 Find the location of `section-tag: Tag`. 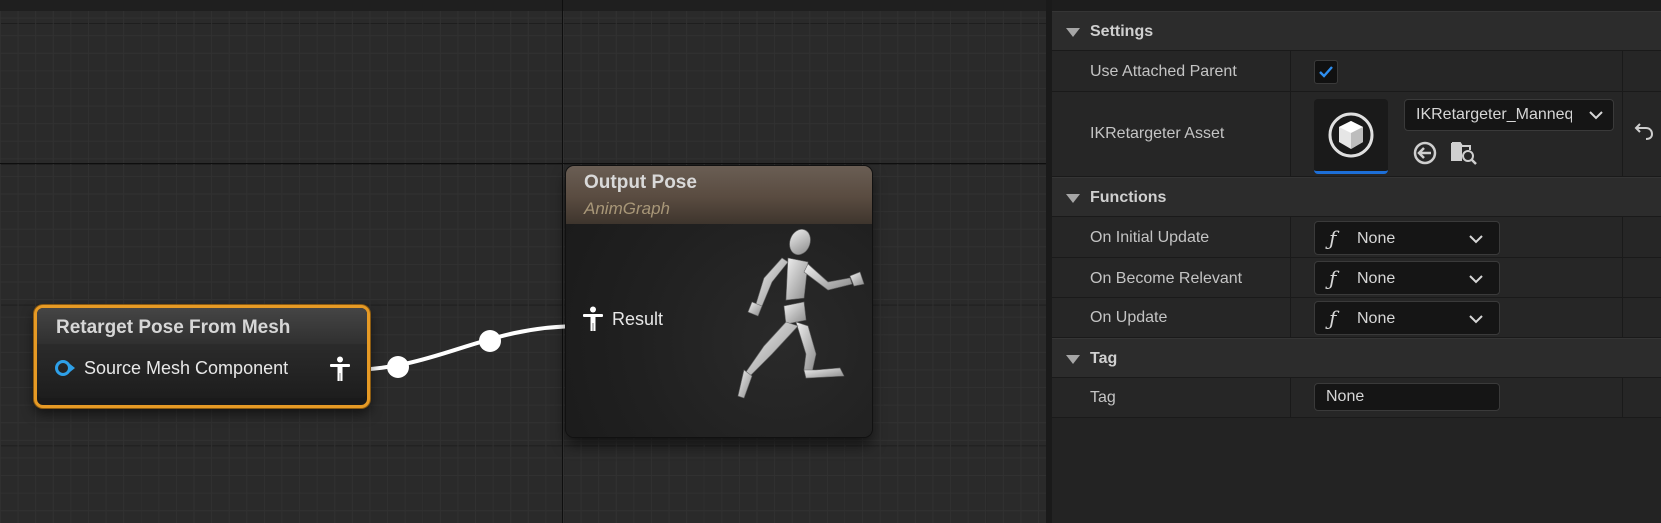

section-tag: Tag is located at coordinates (1356, 358).